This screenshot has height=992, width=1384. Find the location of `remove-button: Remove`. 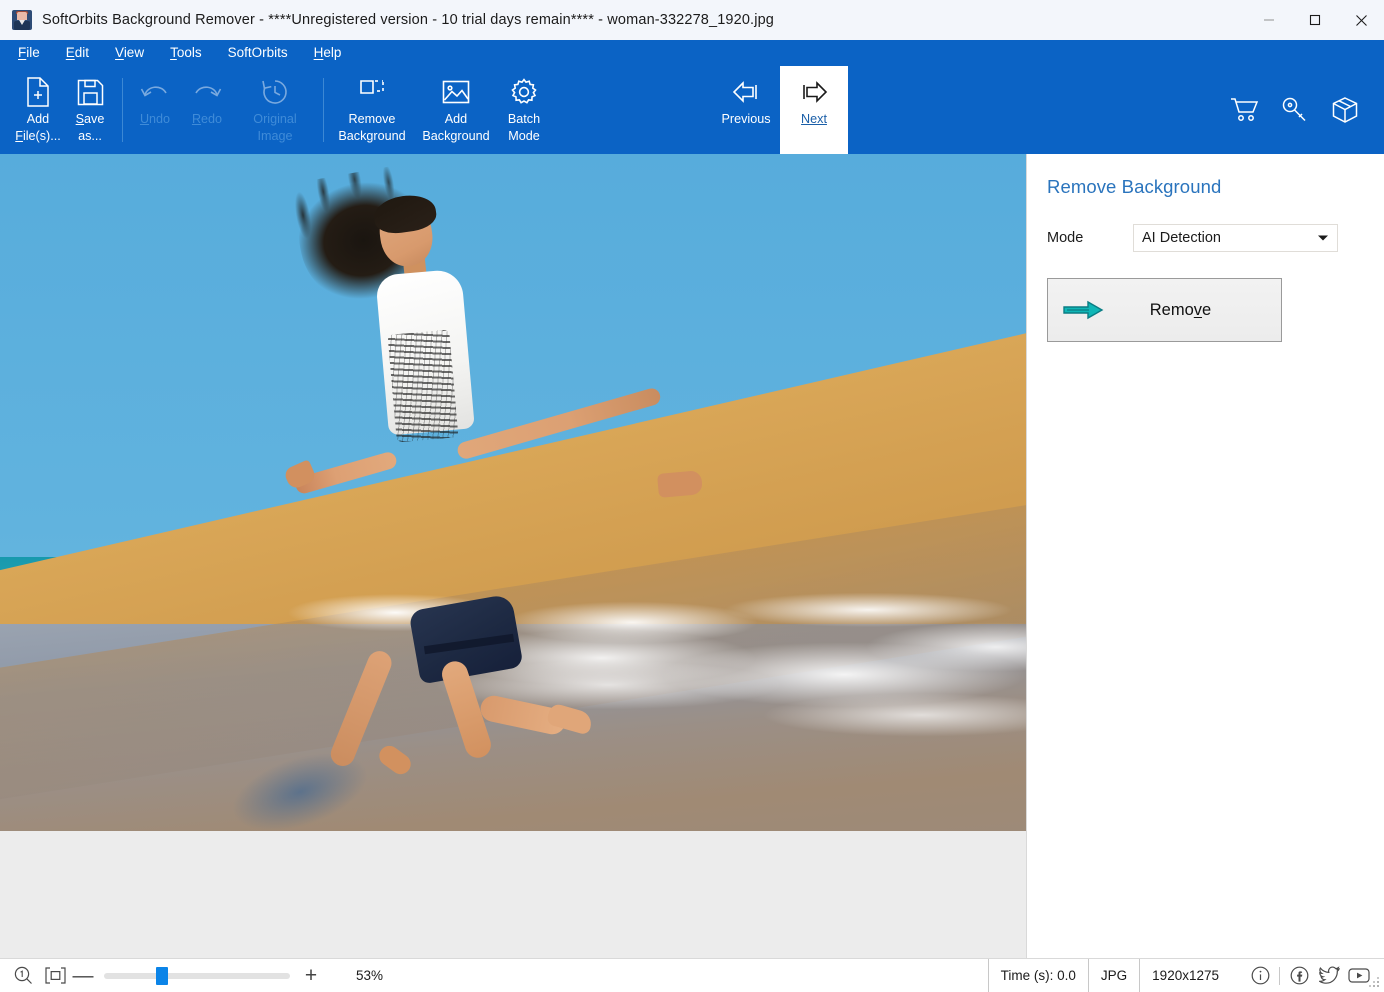

remove-button: Remove is located at coordinates (1164, 310).